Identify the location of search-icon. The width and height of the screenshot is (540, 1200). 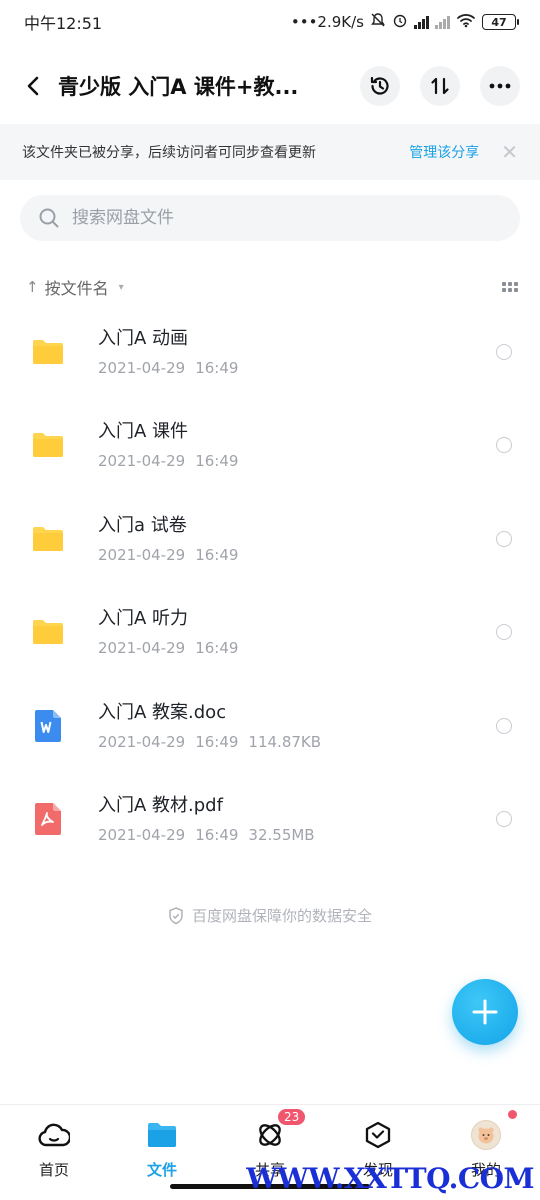
(49, 218).